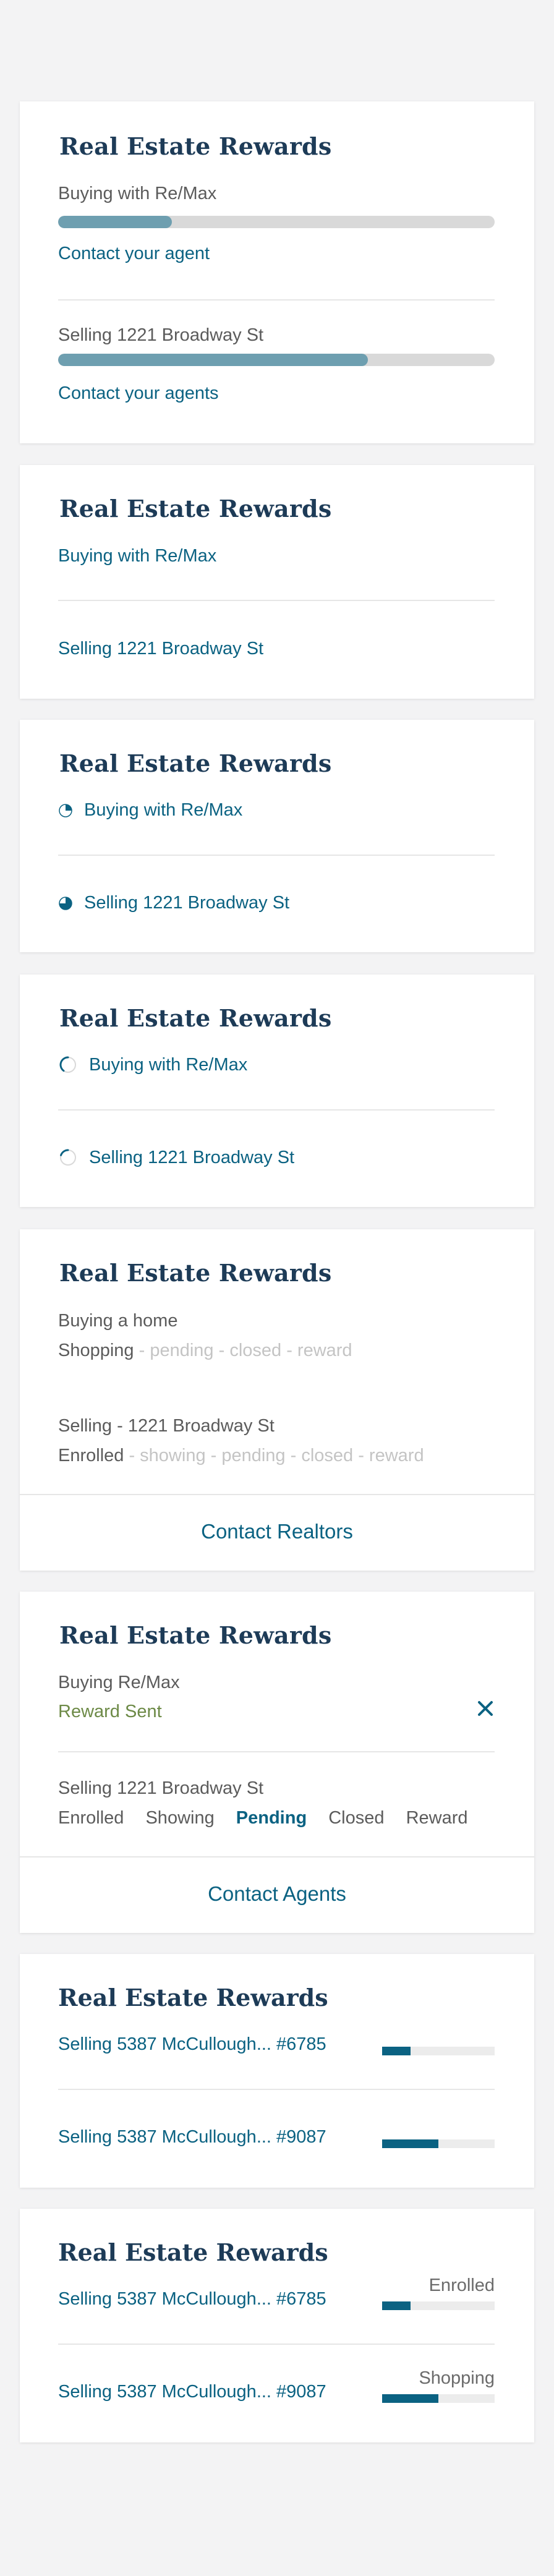 This screenshot has width=554, height=2576. Describe the element at coordinates (91, 1455) in the screenshot. I see `current-stage: Enrolled` at that location.